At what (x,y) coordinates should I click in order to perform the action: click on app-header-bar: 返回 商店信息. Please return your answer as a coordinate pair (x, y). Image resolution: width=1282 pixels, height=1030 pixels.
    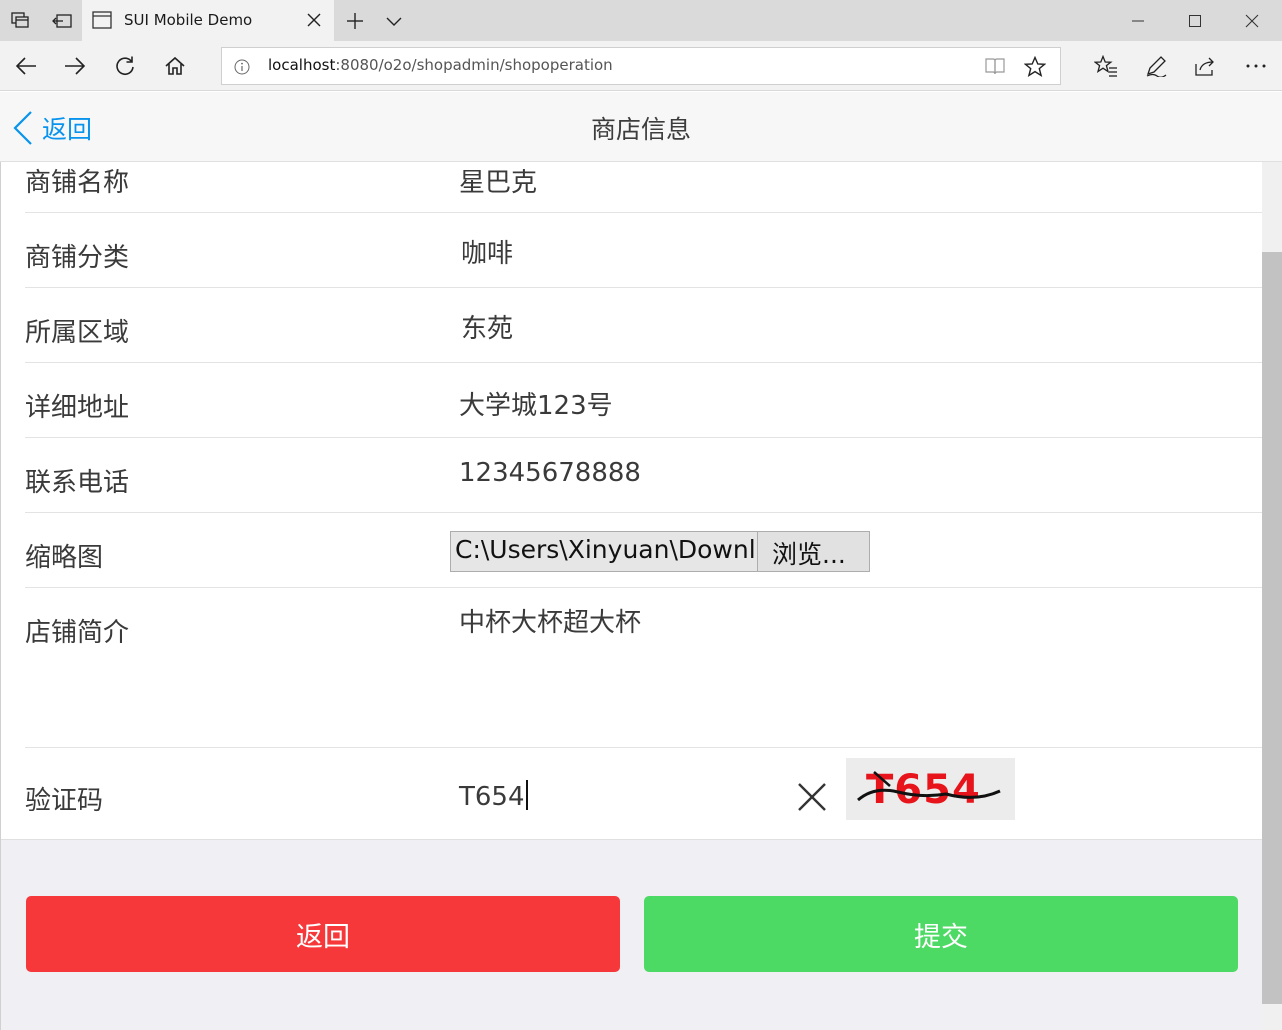
    Looking at the image, I should click on (641, 127).